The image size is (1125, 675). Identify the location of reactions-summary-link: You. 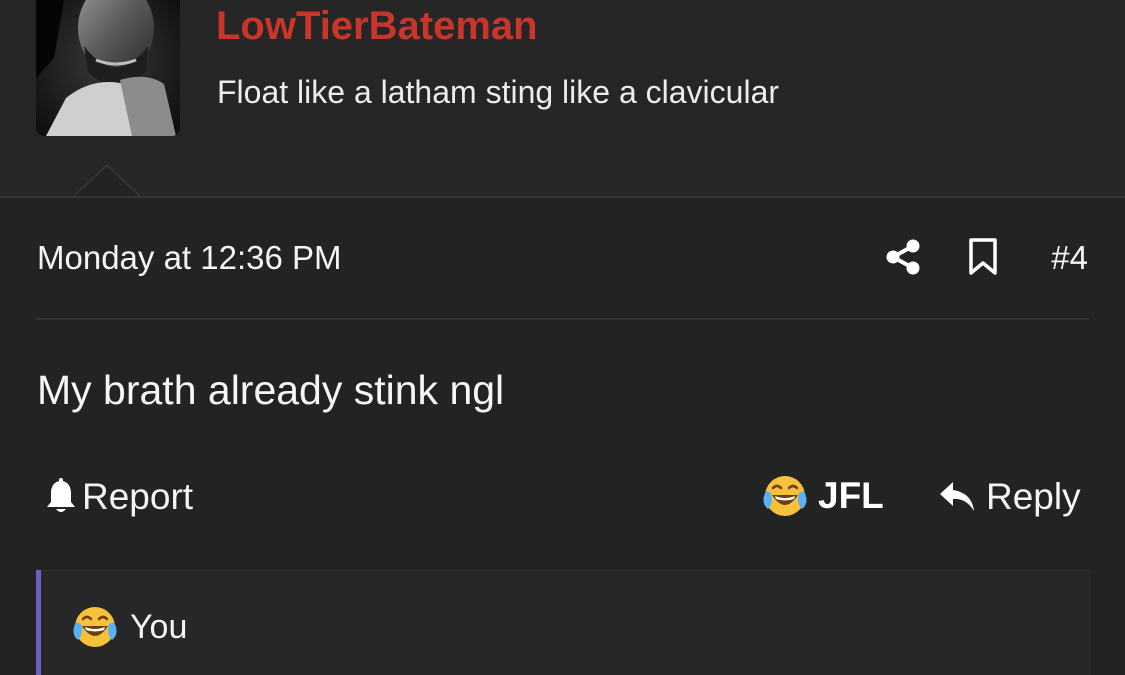
(129, 627).